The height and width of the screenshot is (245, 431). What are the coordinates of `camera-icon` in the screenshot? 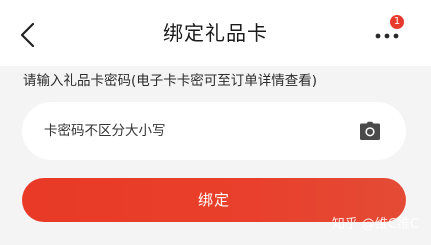 It's located at (370, 130).